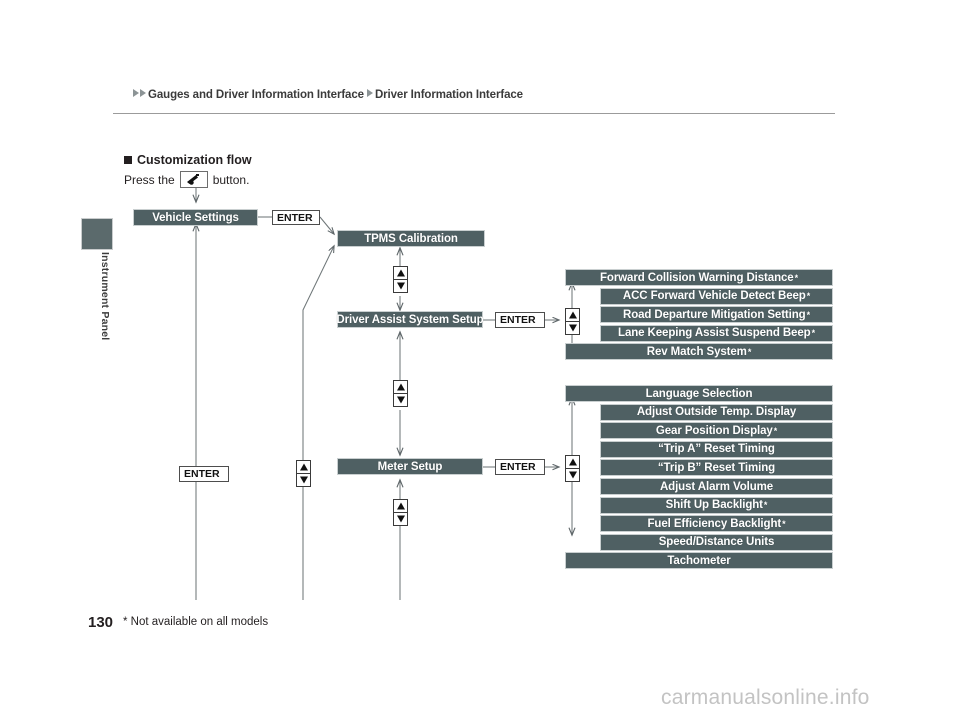 This screenshot has width=960, height=722. I want to click on enter-button-return: ENTER, so click(204, 474).